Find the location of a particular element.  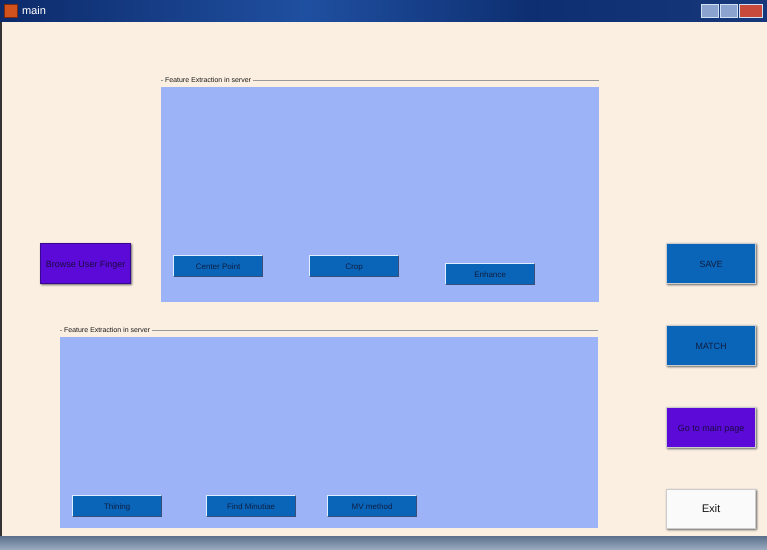

side-button: SAVE is located at coordinates (711, 263).